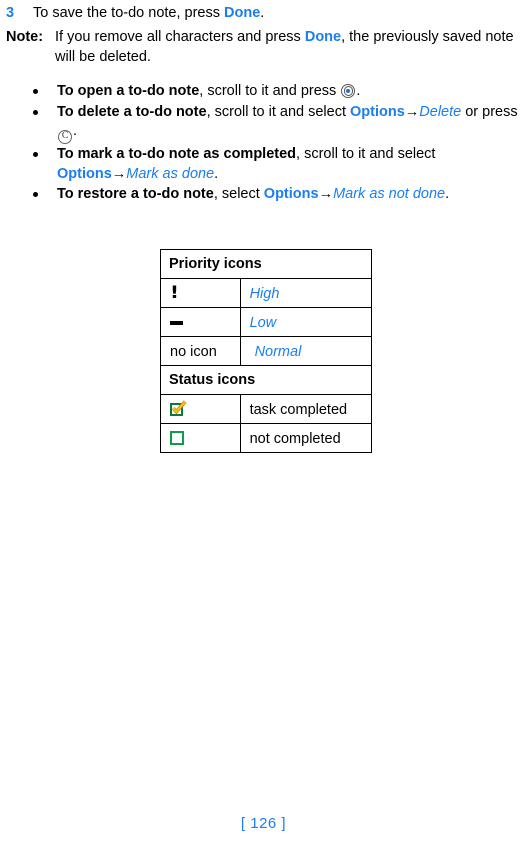  Describe the element at coordinates (177, 438) in the screenshot. I see `empty-box-icon` at that location.